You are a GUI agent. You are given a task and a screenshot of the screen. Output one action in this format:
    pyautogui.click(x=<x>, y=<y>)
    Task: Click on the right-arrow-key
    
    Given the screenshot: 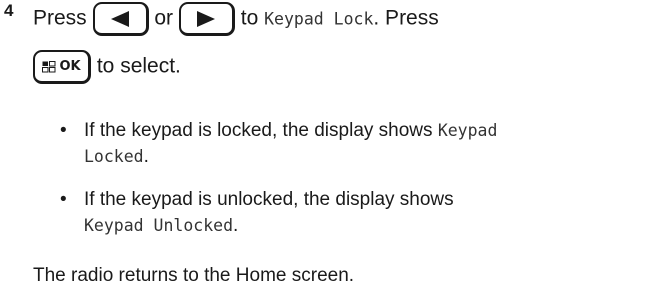 What is the action you would take?
    pyautogui.click(x=206, y=19)
    